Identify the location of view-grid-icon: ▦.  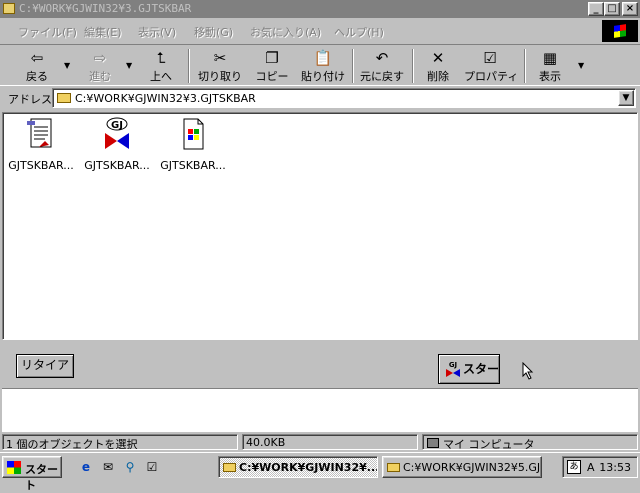
(550, 58).